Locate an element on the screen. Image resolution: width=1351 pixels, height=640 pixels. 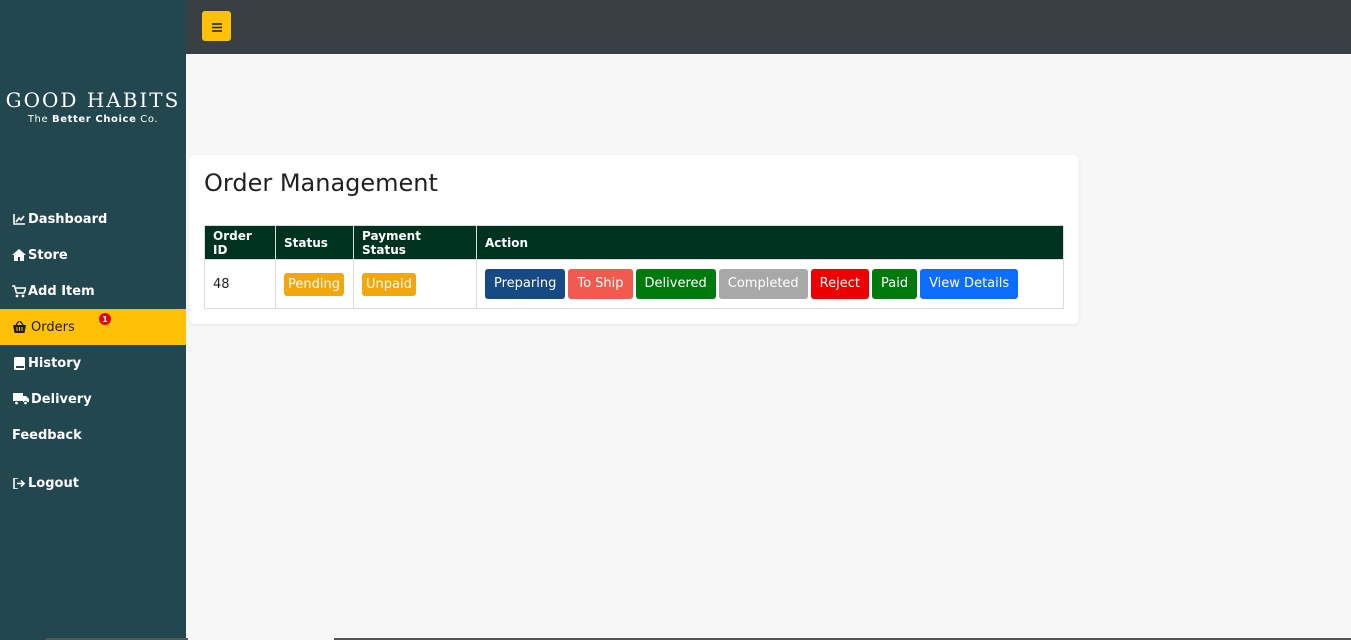
delivered-button: Delivered is located at coordinates (675, 284).